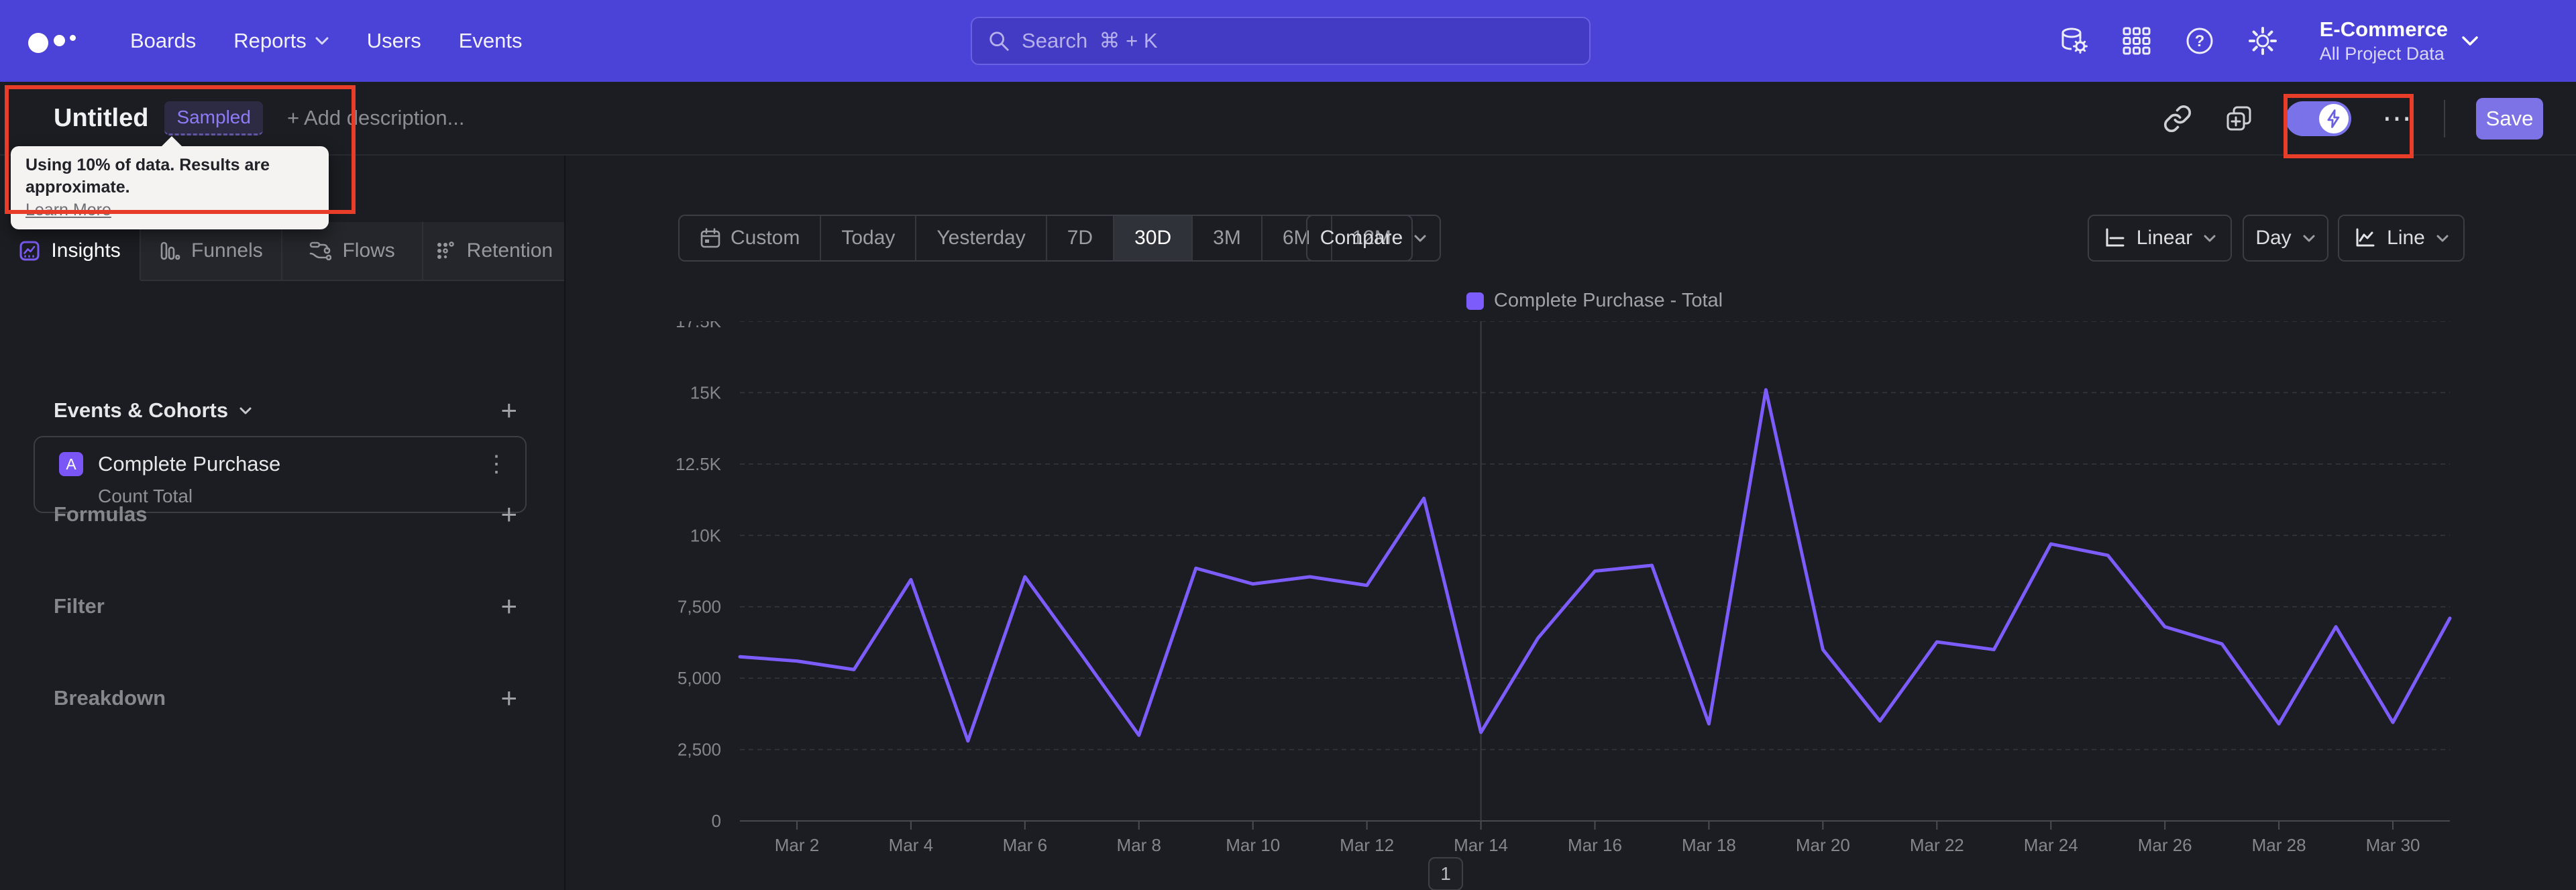  I want to click on add-filter-button: +, so click(508, 606).